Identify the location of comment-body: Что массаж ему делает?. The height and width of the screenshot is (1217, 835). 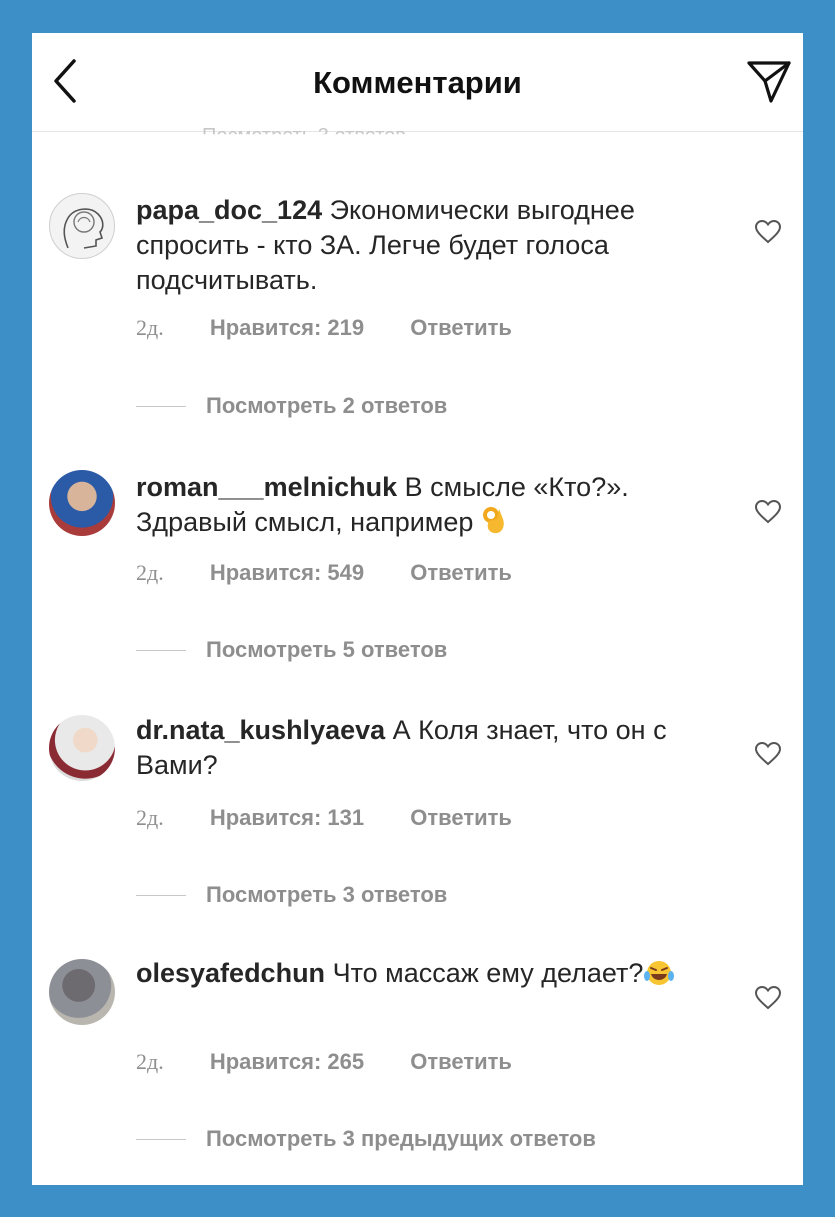
(488, 973).